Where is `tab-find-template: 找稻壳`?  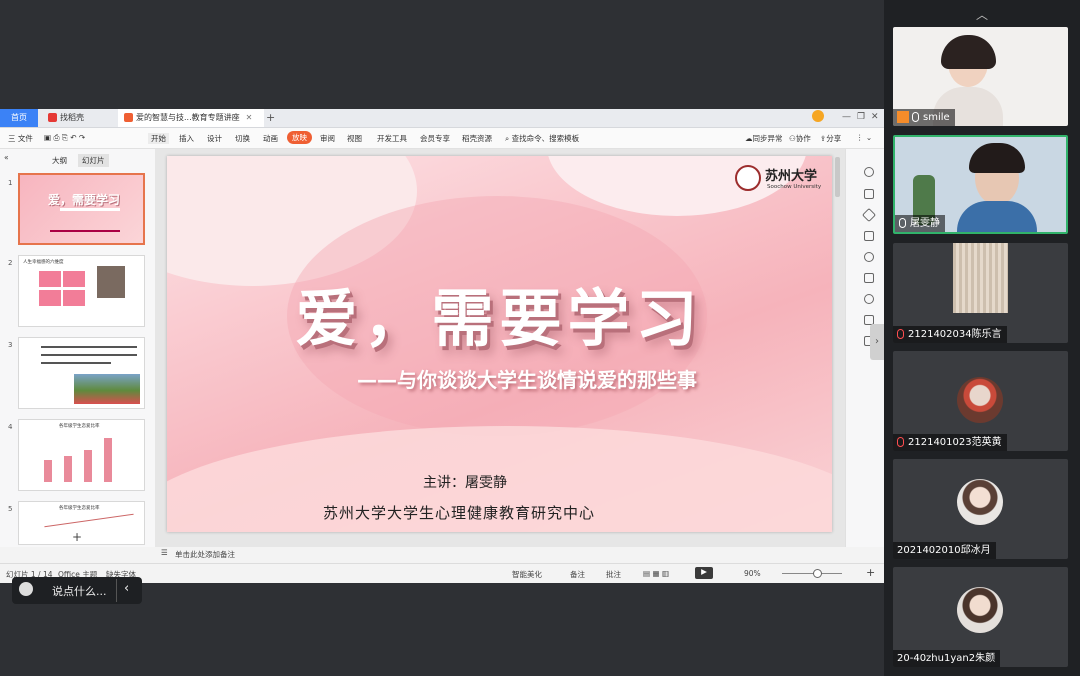
tab-find-template: 找稻壳 is located at coordinates (81, 118).